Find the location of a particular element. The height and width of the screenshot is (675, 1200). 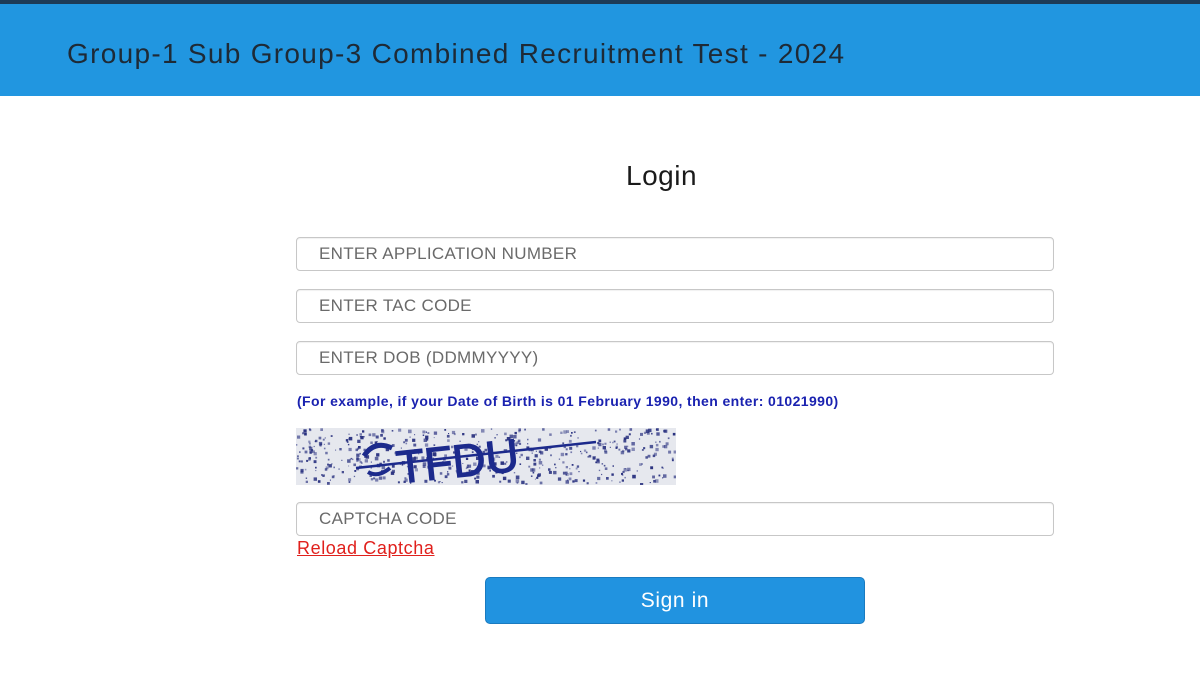

dob-input is located at coordinates (675, 358).